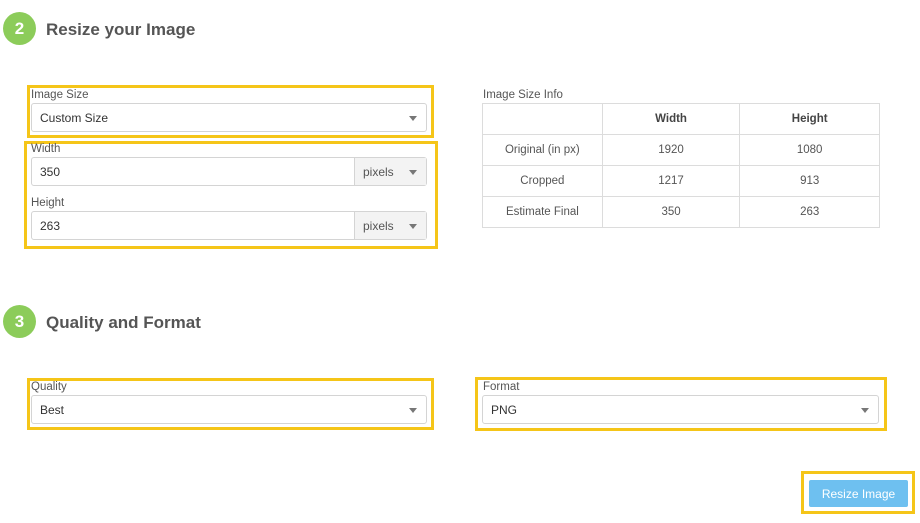 The width and height of the screenshot is (920, 523). What do you see at coordinates (52, 409) in the screenshot?
I see `quality-value: Best` at bounding box center [52, 409].